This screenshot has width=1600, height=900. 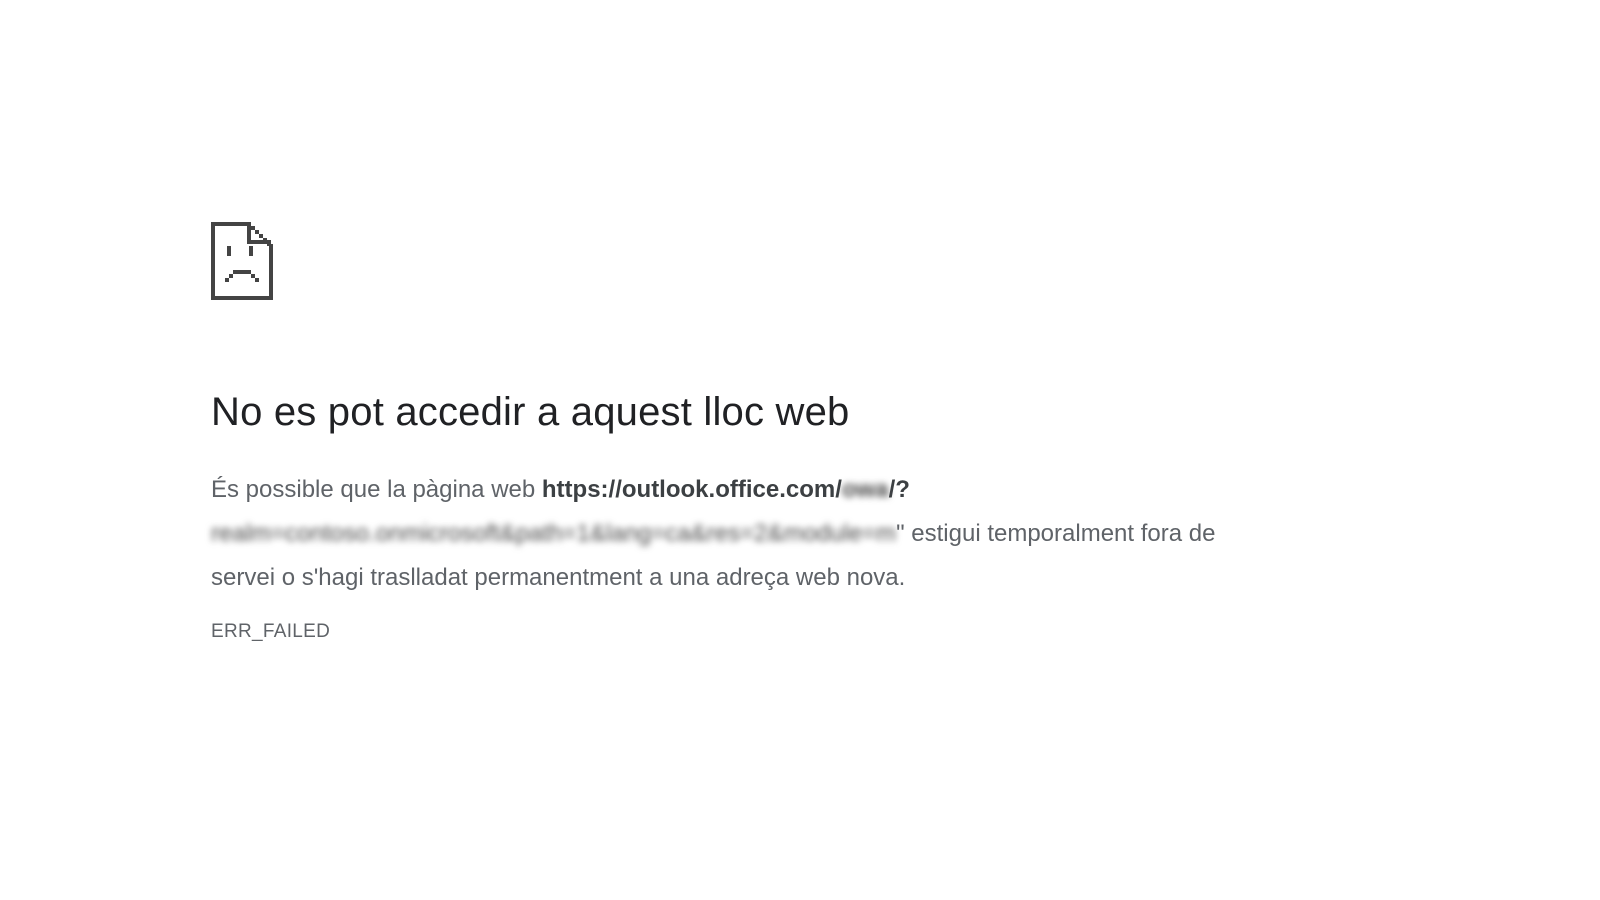 What do you see at coordinates (900, 533) in the screenshot?
I see `url-tail: "` at bounding box center [900, 533].